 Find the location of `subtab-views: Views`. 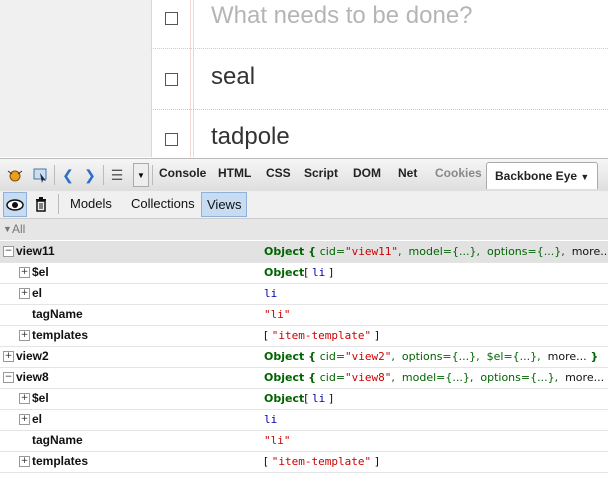

subtab-views: Views is located at coordinates (224, 204).